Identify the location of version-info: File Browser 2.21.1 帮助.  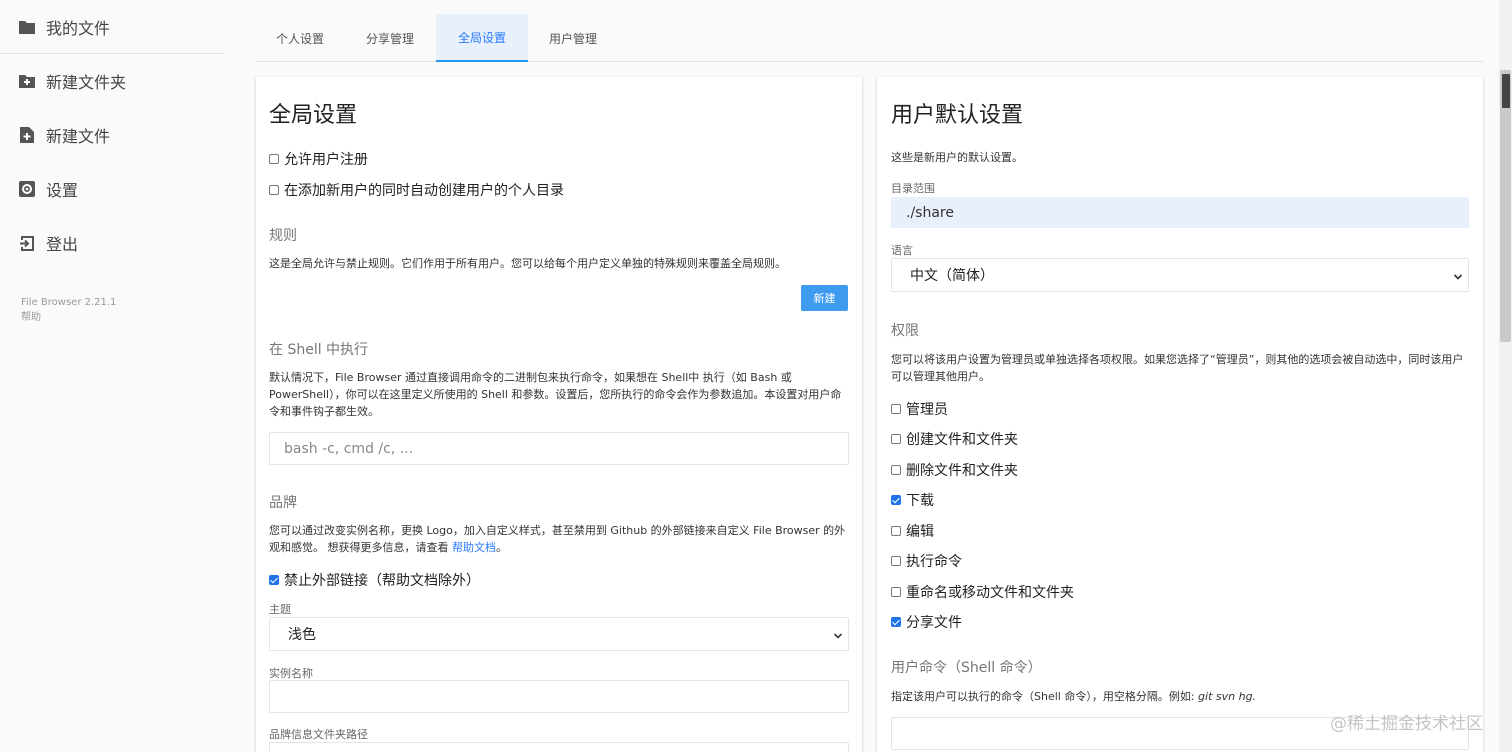
(68, 310).